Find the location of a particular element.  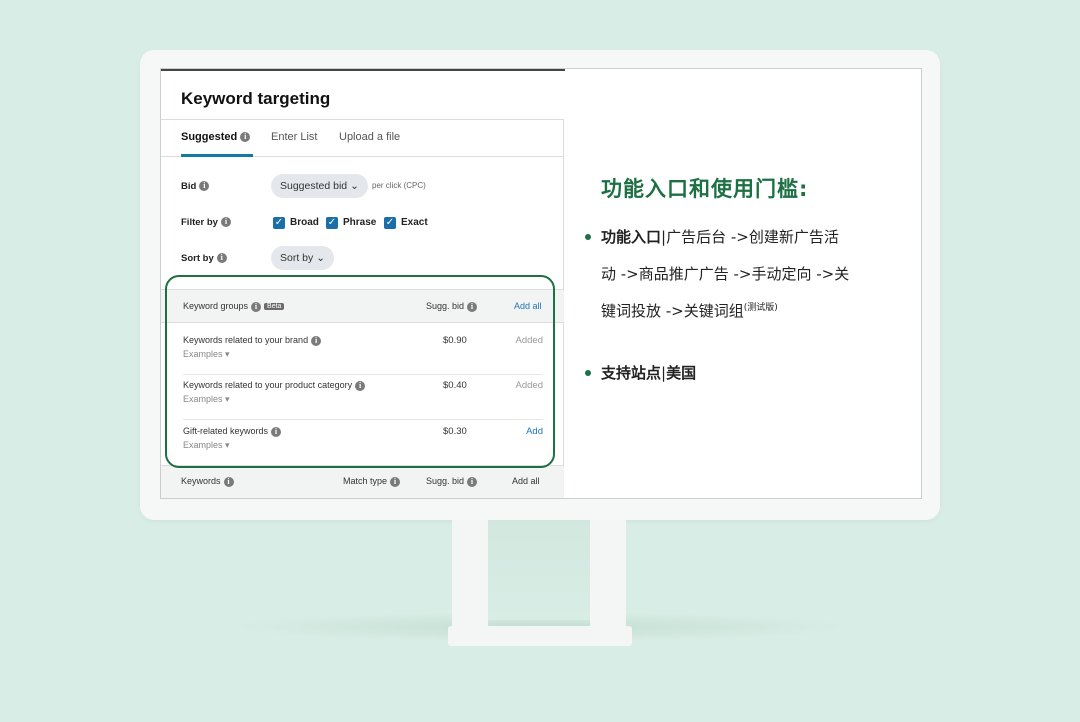

active-tab-underline is located at coordinates (217, 155).